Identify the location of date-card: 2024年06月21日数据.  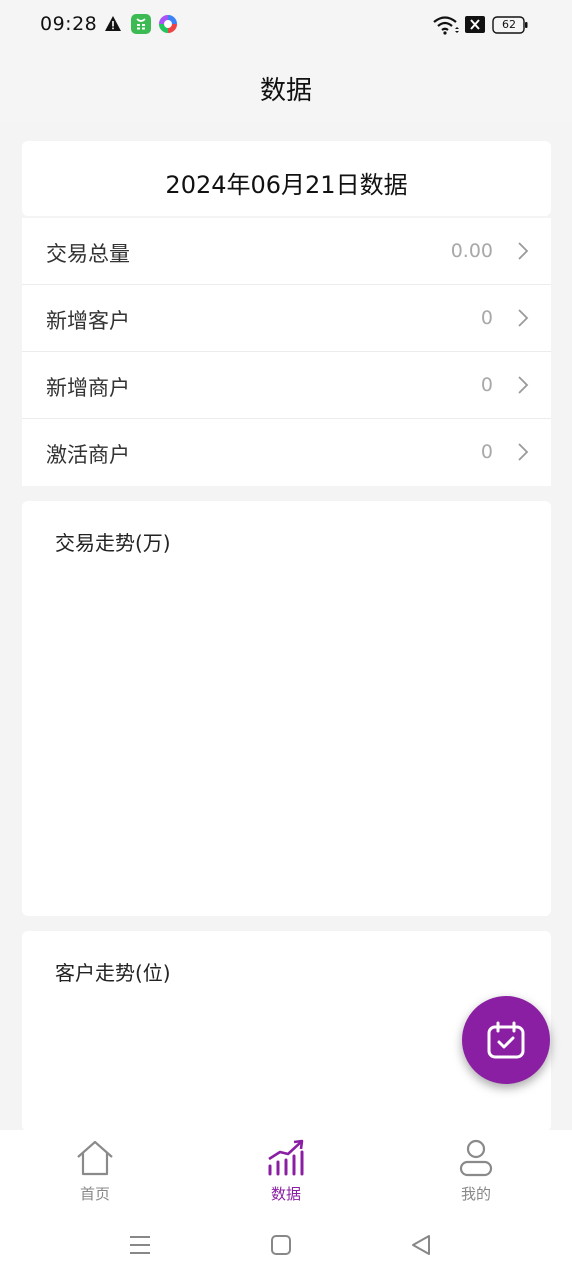
(286, 178).